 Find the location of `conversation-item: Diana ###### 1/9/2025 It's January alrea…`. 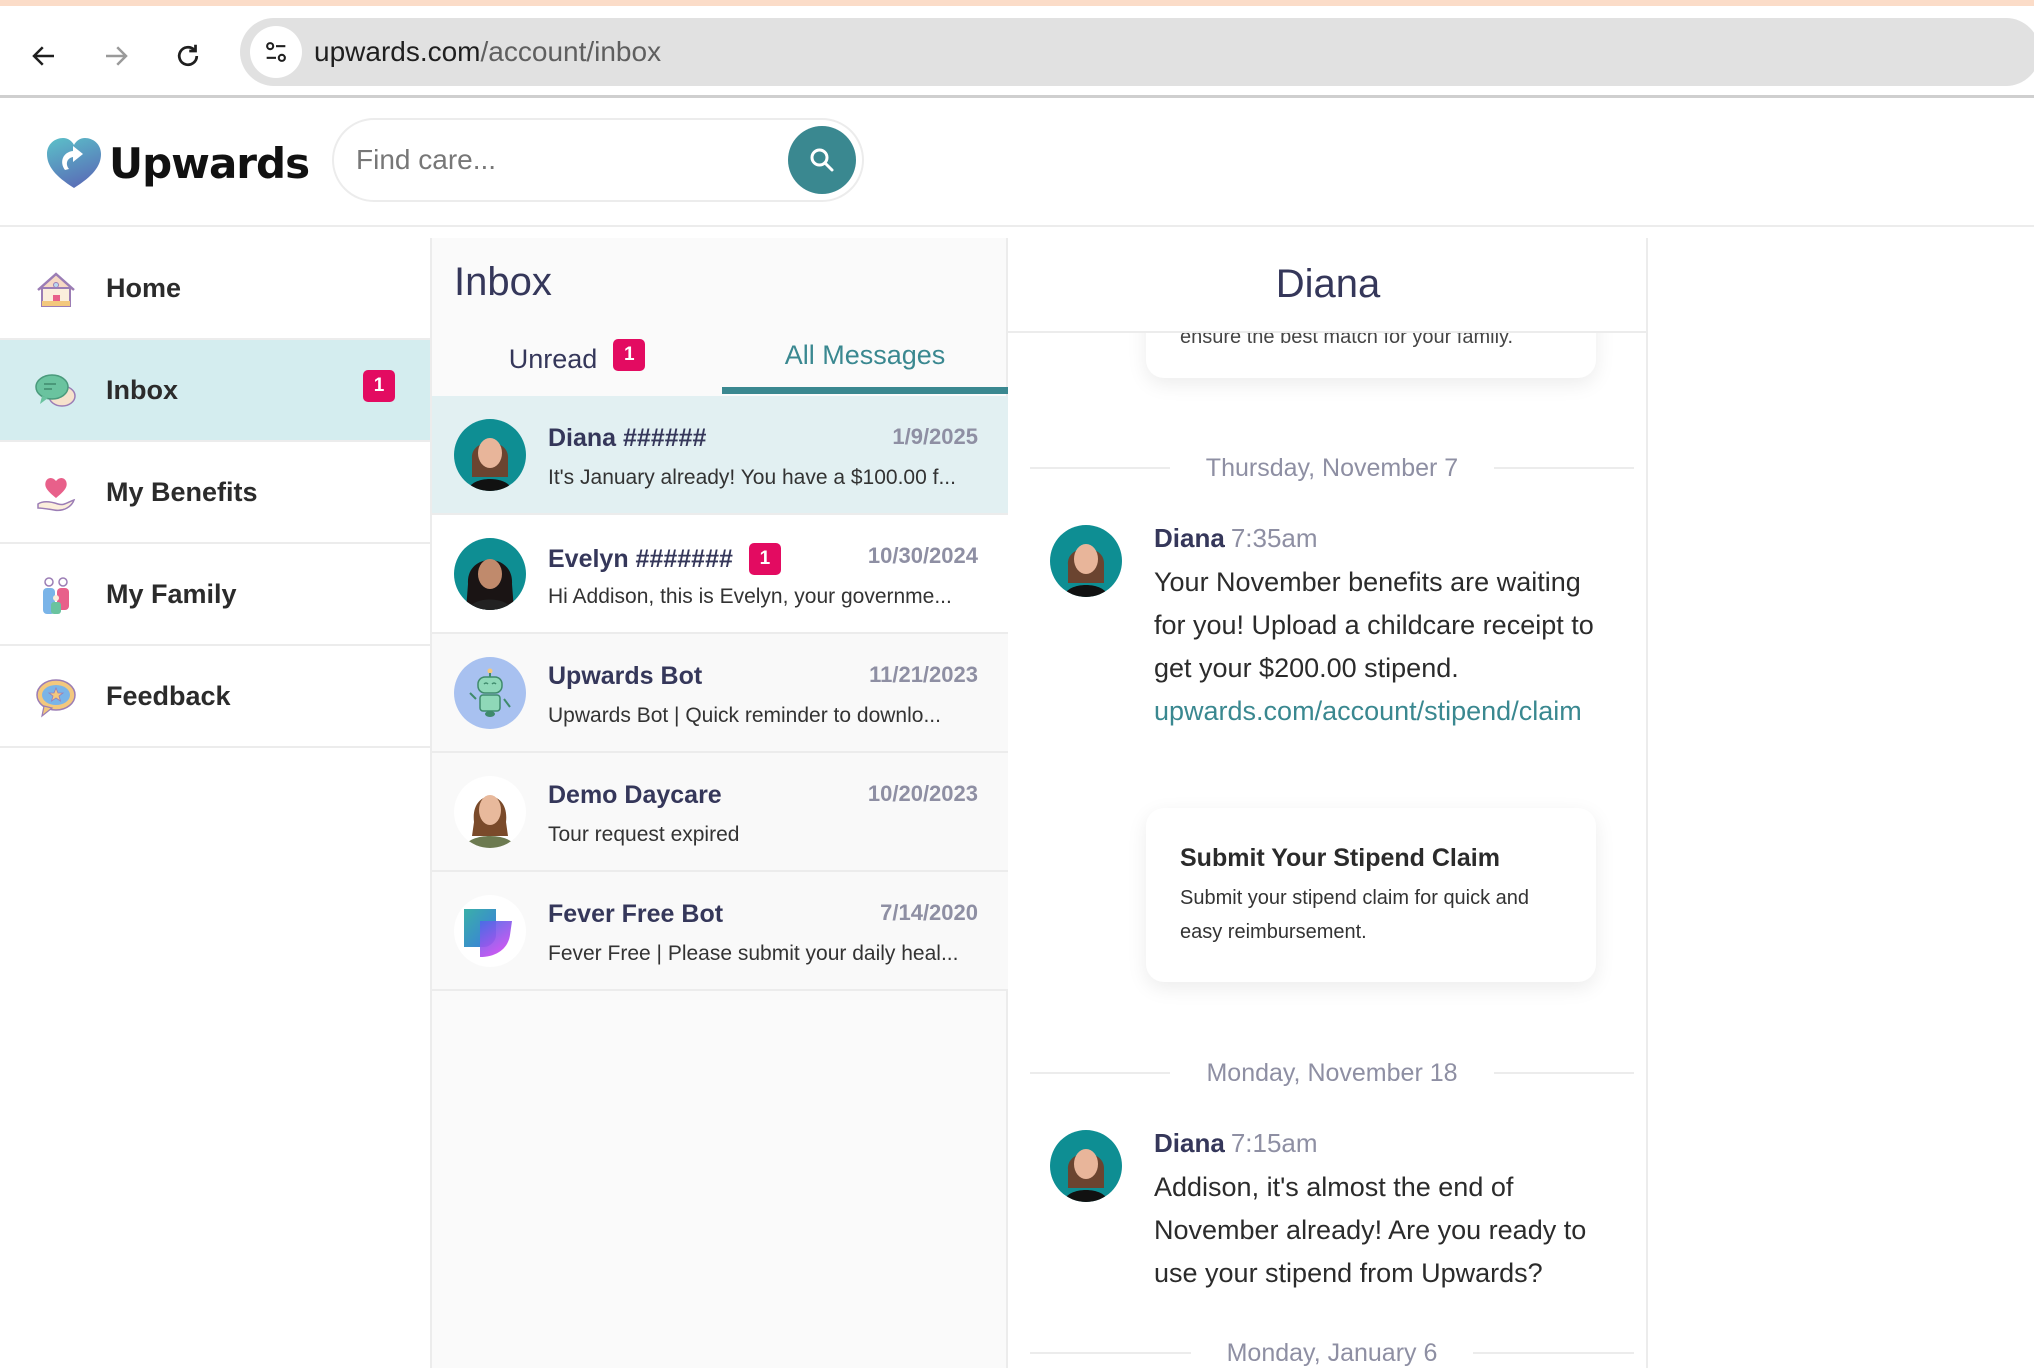

conversation-item: Diana ###### 1/9/2025 It's January alrea… is located at coordinates (720, 455).